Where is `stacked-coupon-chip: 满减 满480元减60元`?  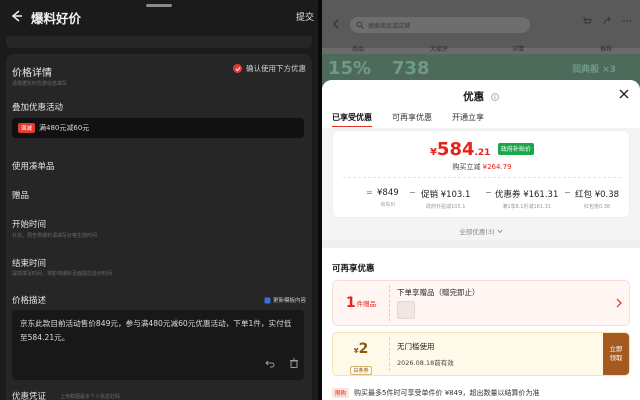 stacked-coupon-chip: 满减 满480元减60元 is located at coordinates (158, 128).